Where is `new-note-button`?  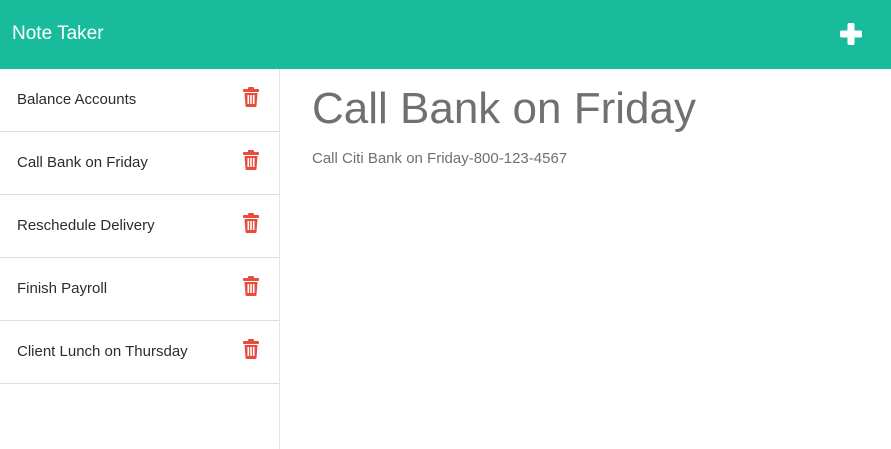 new-note-button is located at coordinates (851, 34).